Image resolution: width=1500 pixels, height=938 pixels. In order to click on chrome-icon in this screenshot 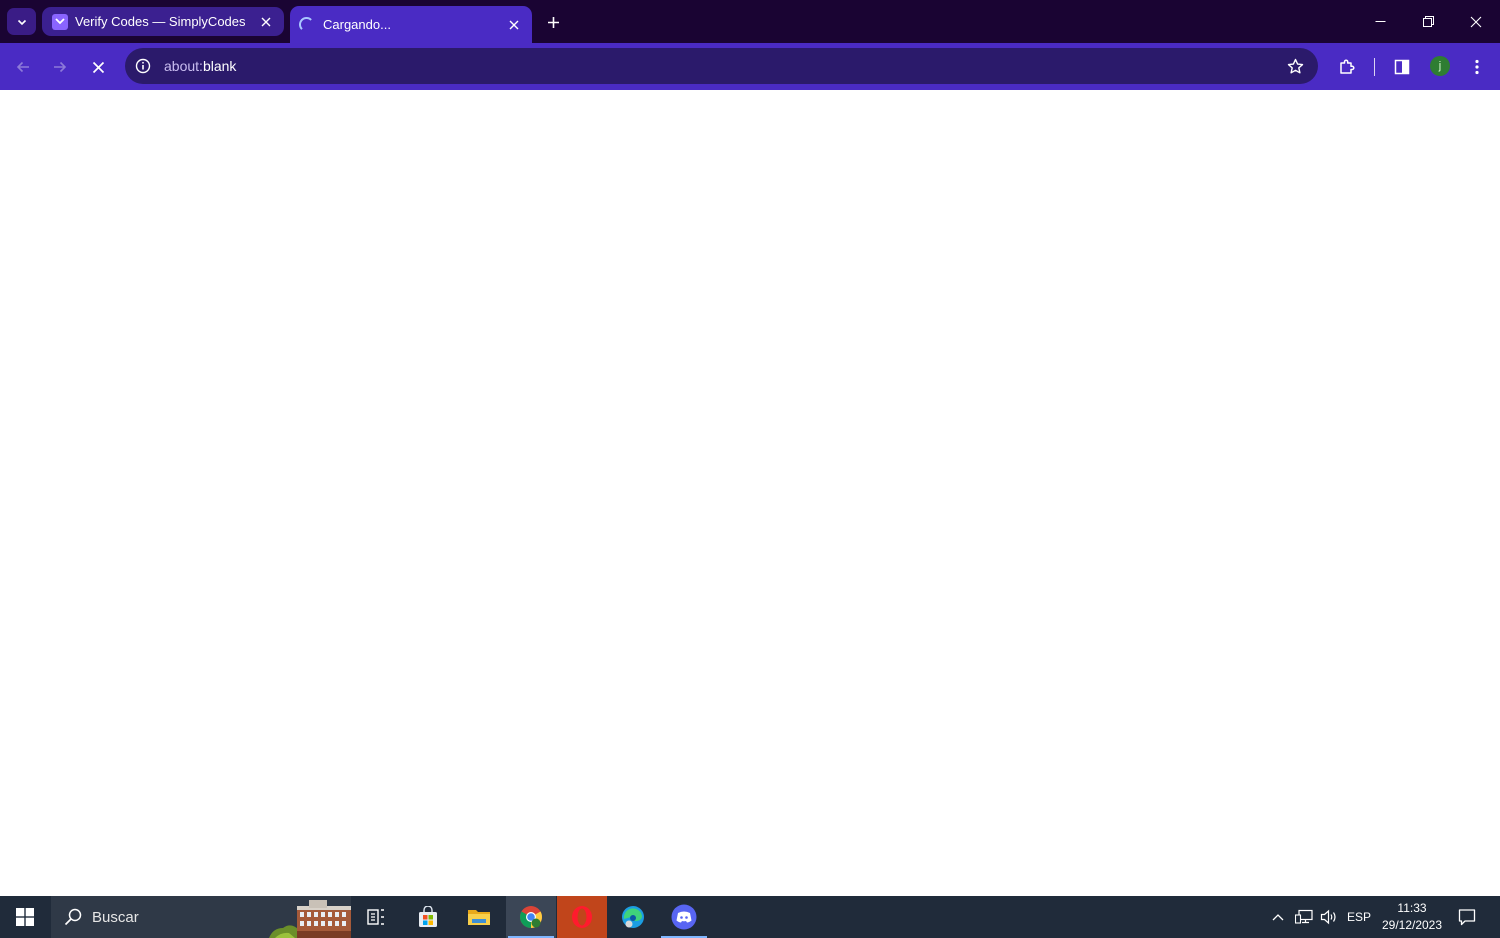, I will do `click(531, 917)`.